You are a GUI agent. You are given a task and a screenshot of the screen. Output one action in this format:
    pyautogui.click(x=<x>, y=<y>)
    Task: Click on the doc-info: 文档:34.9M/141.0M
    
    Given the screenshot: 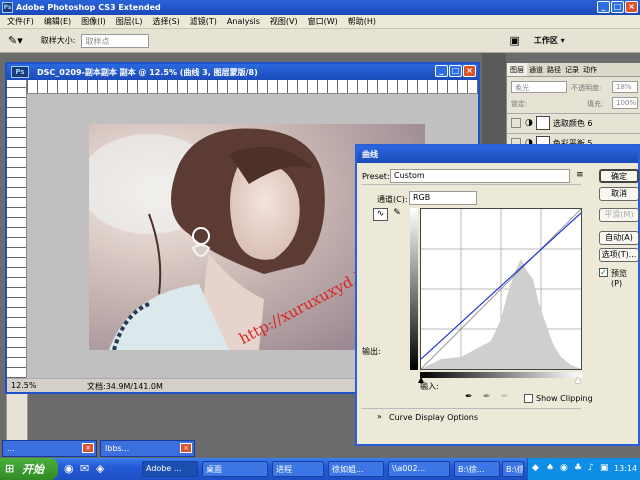 What is the action you would take?
    pyautogui.click(x=125, y=386)
    